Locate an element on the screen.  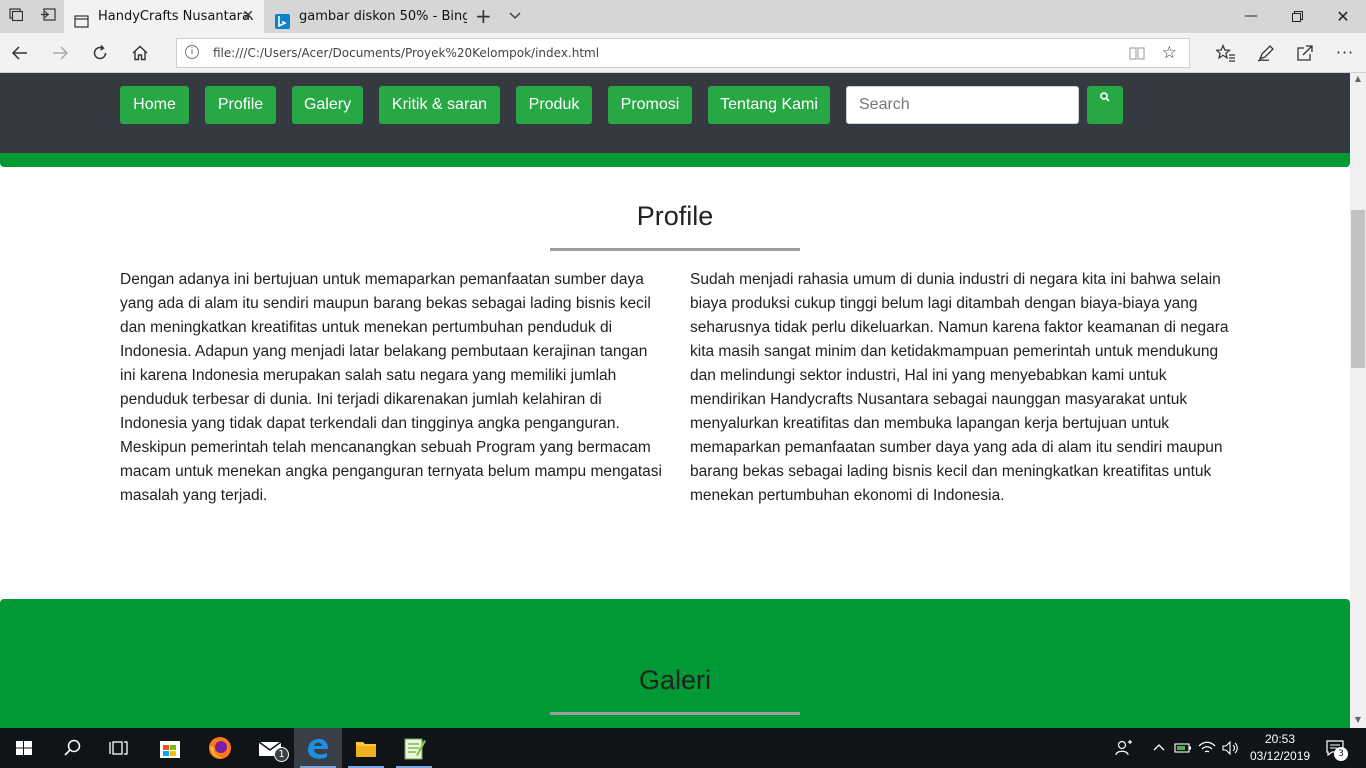
task-view-button is located at coordinates (120, 748).